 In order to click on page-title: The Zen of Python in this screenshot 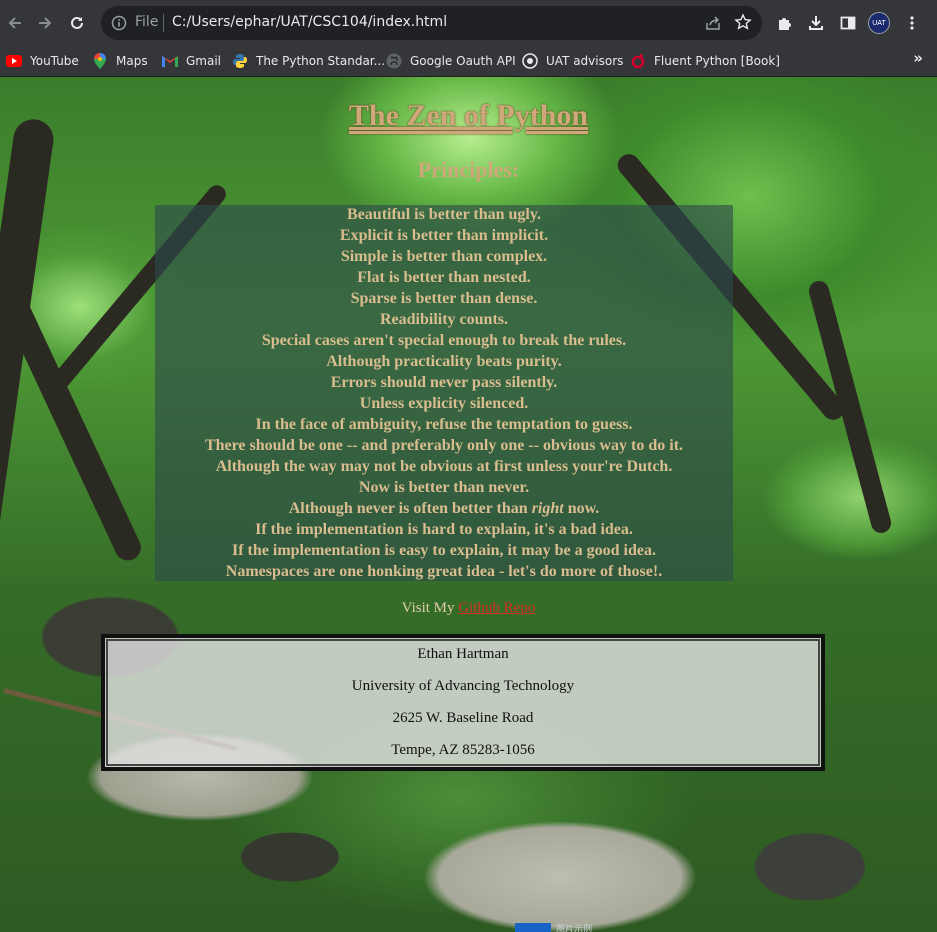, I will do `click(468, 115)`.